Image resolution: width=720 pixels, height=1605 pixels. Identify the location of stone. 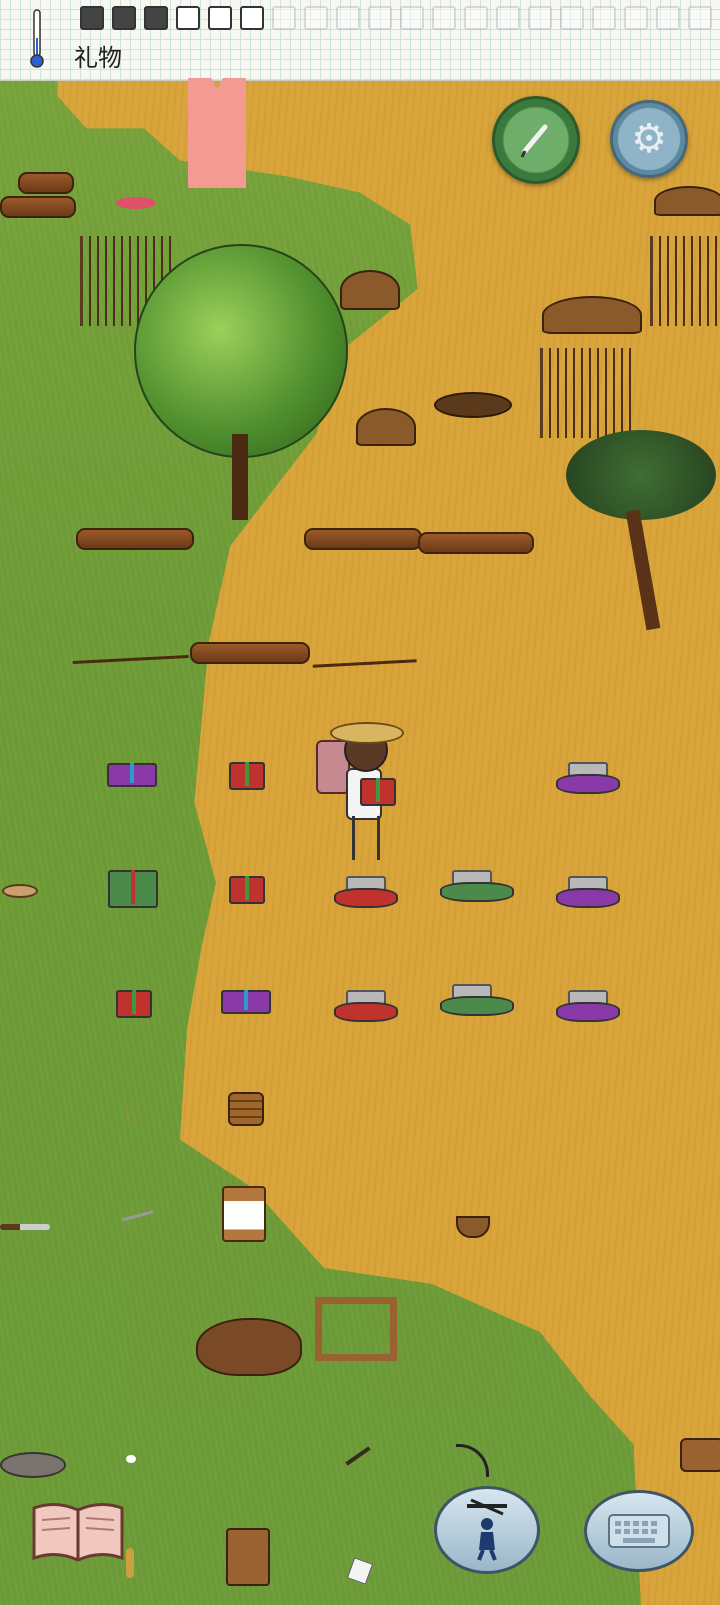
(131, 1459).